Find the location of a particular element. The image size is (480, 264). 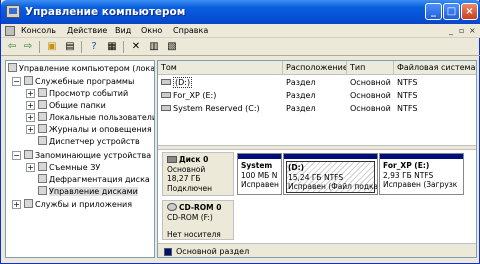

disk-management-icon is located at coordinates (42, 190).